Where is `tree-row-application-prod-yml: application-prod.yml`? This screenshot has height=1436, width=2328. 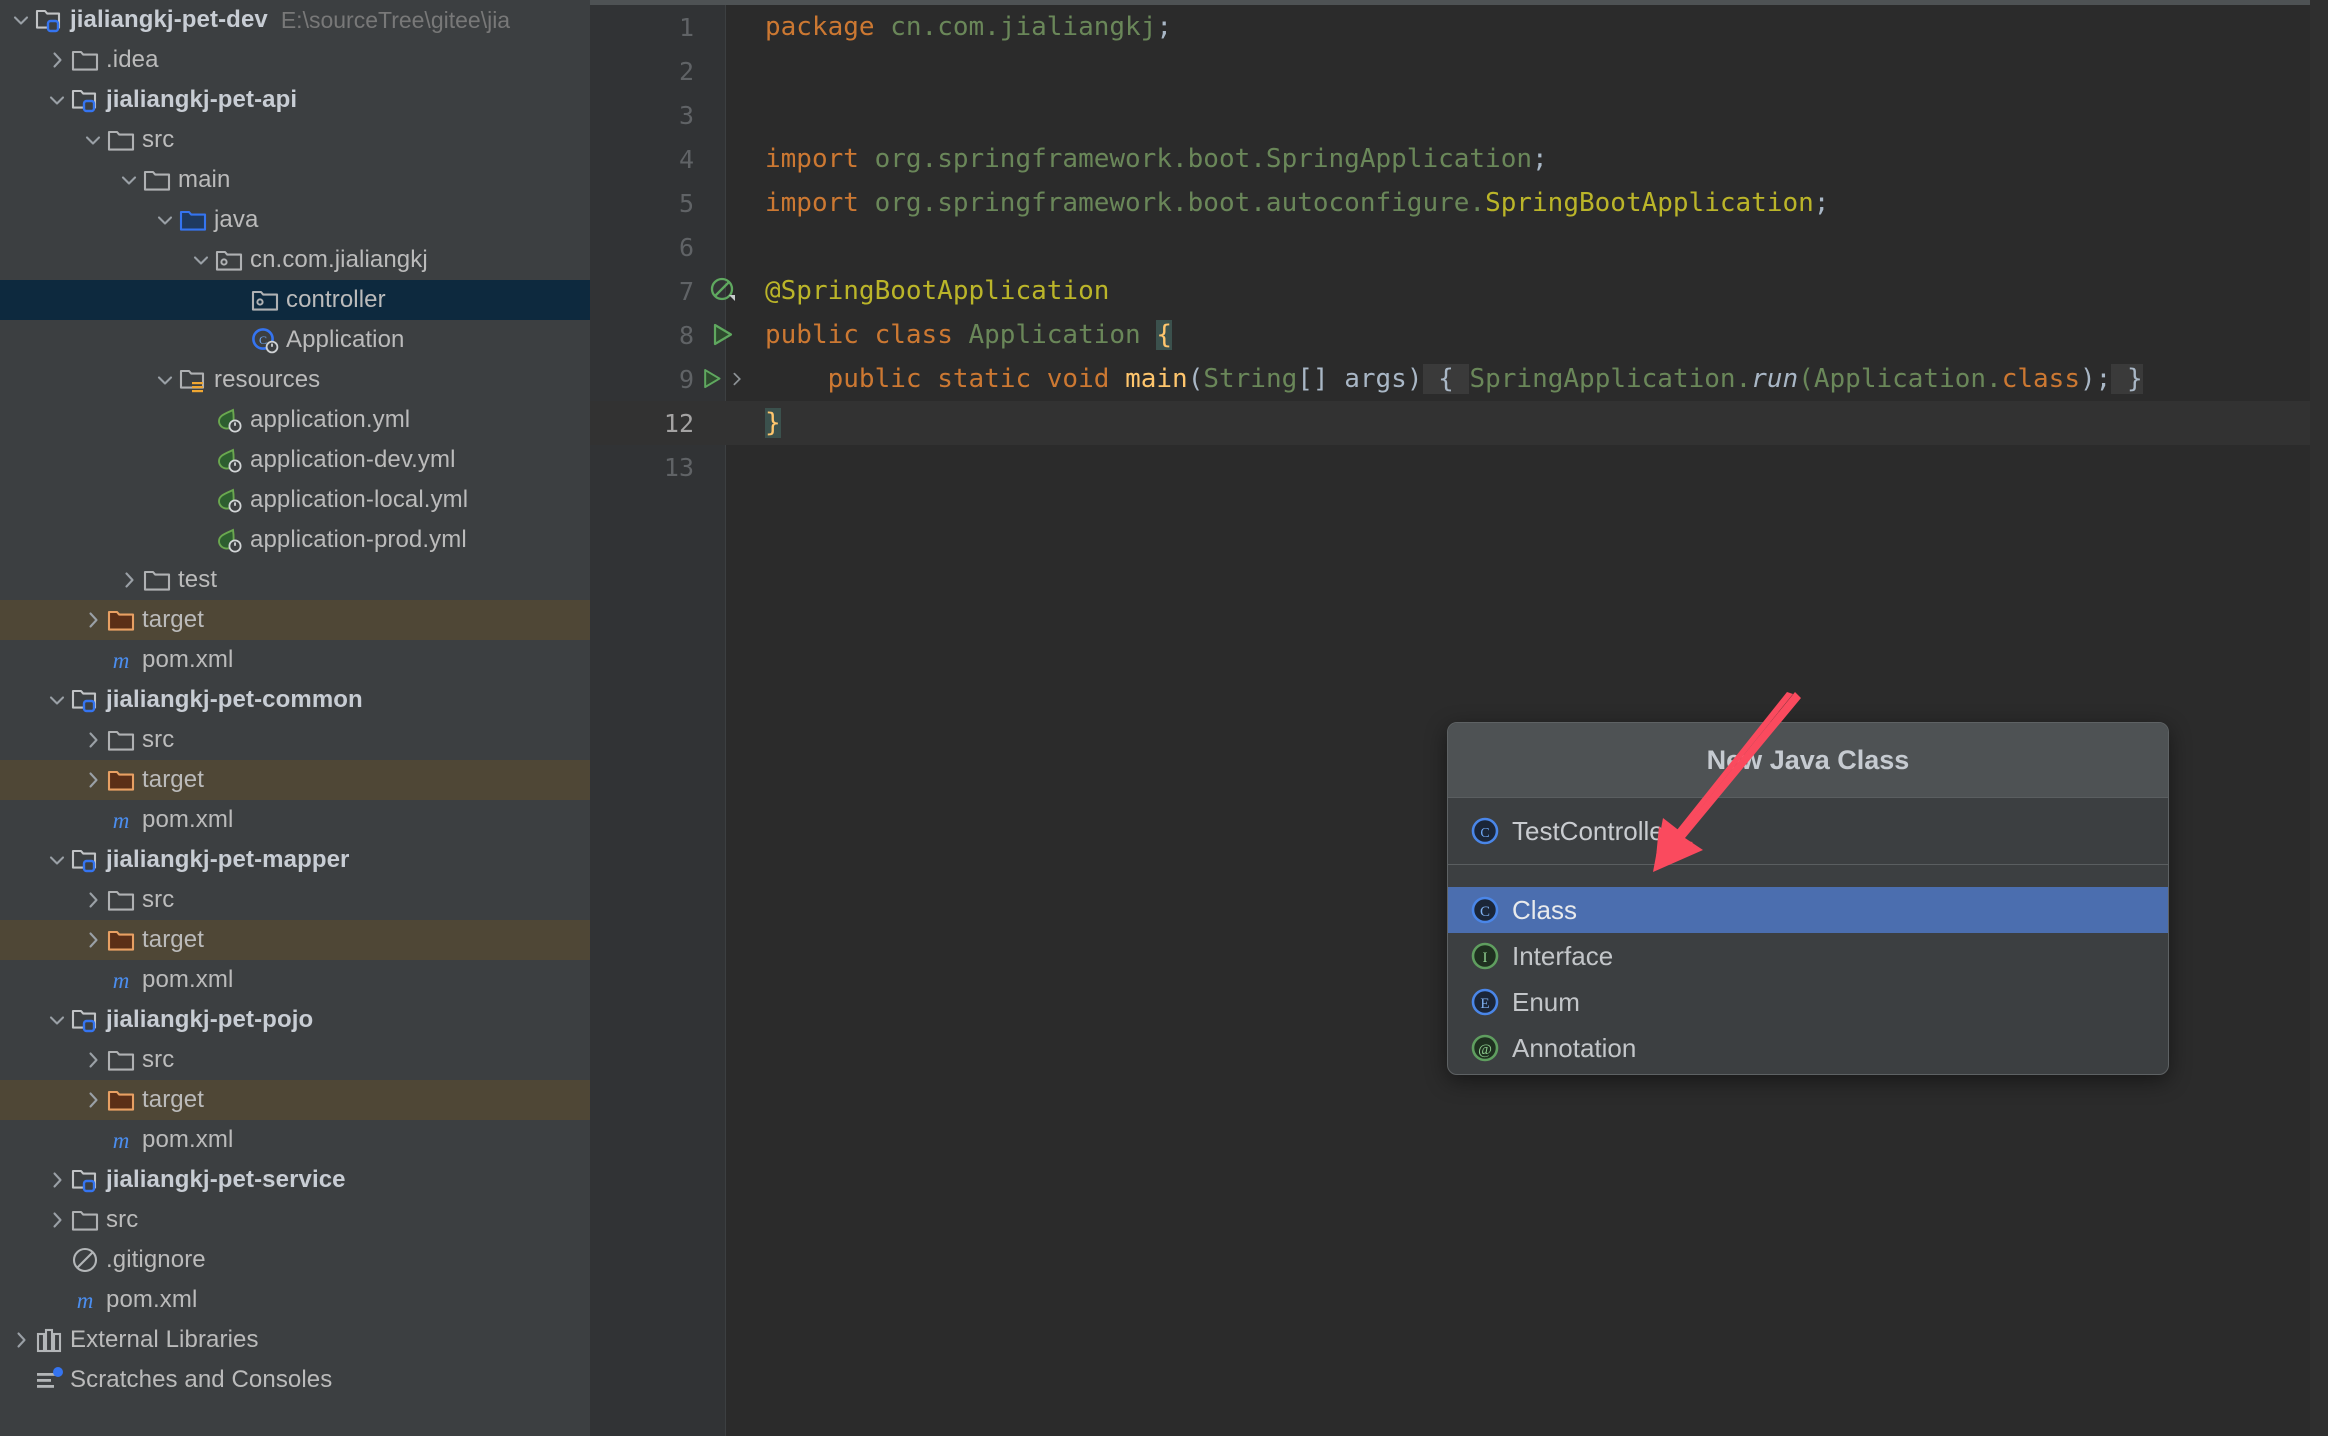
tree-row-application-prod-yml: application-prod.yml is located at coordinates (295, 540).